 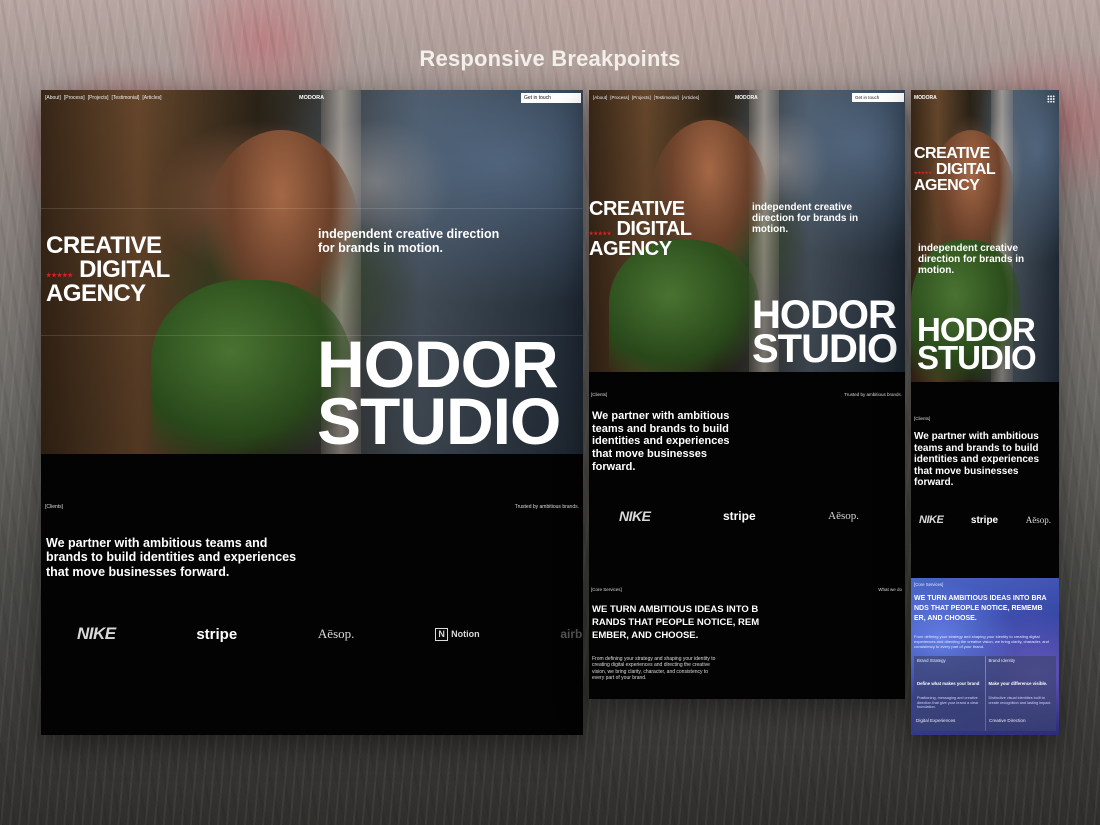 What do you see at coordinates (571, 634) in the screenshot?
I see `airbnb-logo: airbnb` at bounding box center [571, 634].